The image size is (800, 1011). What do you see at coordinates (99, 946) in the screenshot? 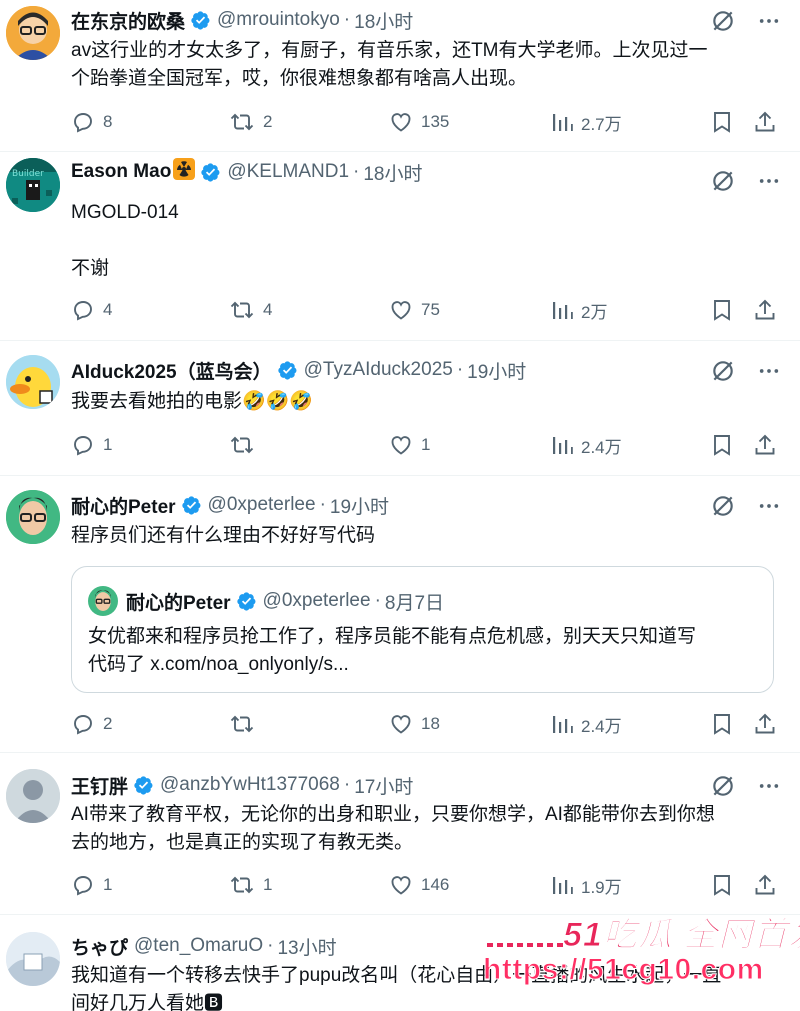
I see `display-name: ちゃぴ` at bounding box center [99, 946].